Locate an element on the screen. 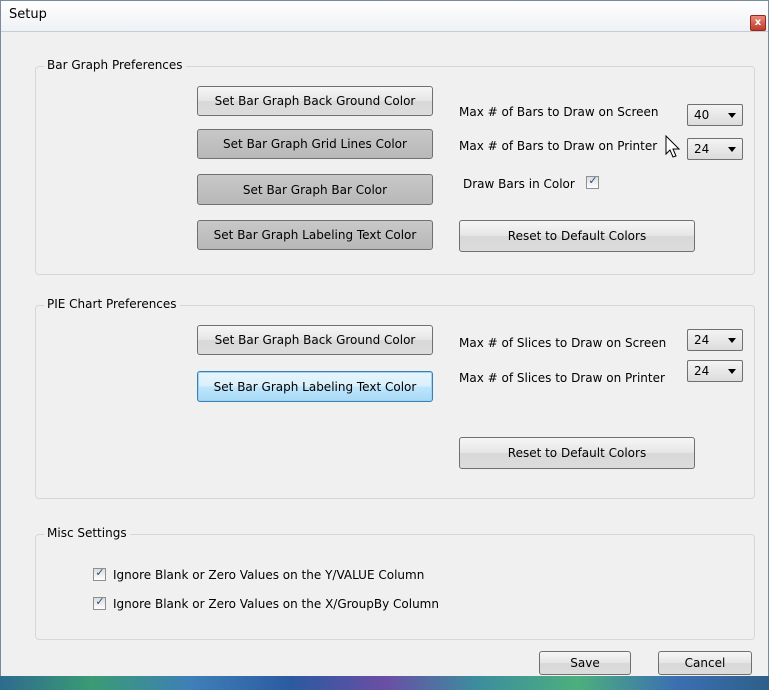  close-icon: x is located at coordinates (758, 23).